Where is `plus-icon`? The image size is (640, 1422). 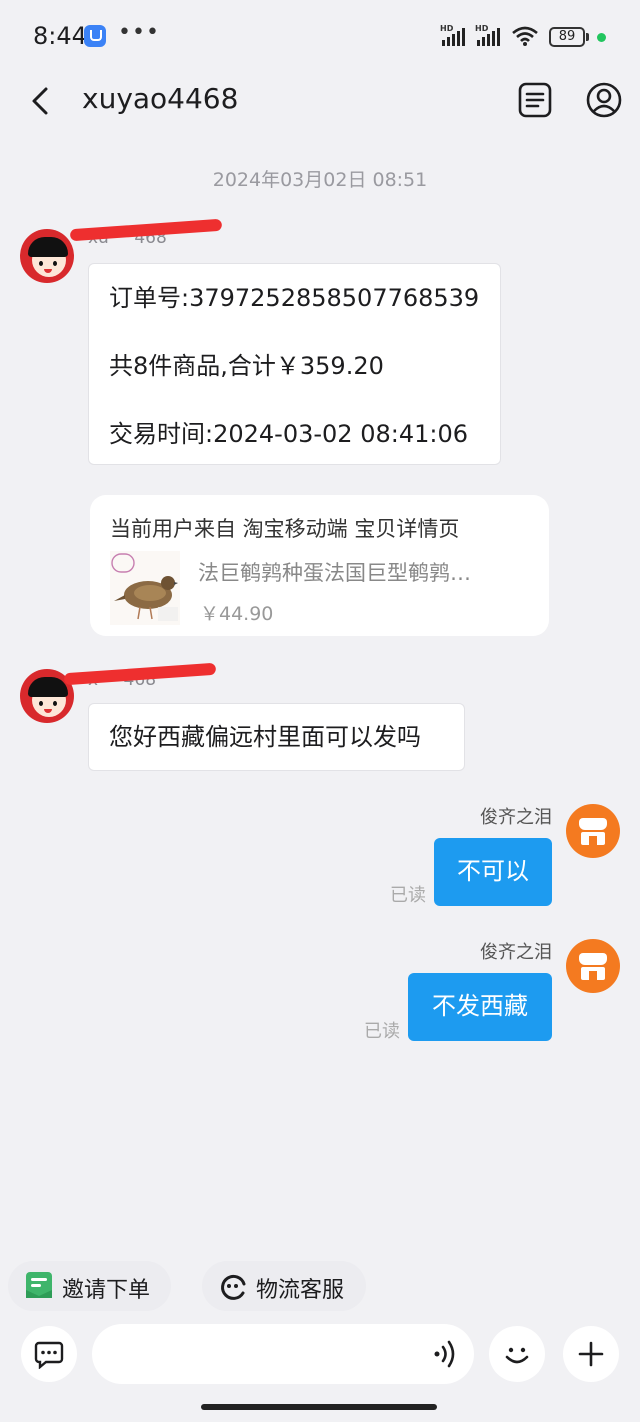 plus-icon is located at coordinates (591, 1354).